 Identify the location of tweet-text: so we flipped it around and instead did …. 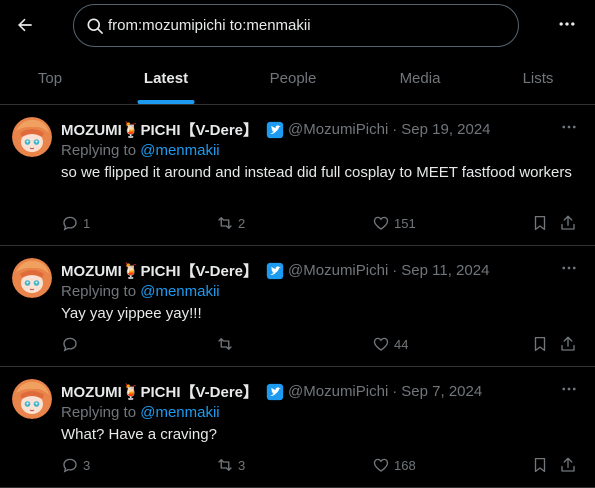
(316, 172).